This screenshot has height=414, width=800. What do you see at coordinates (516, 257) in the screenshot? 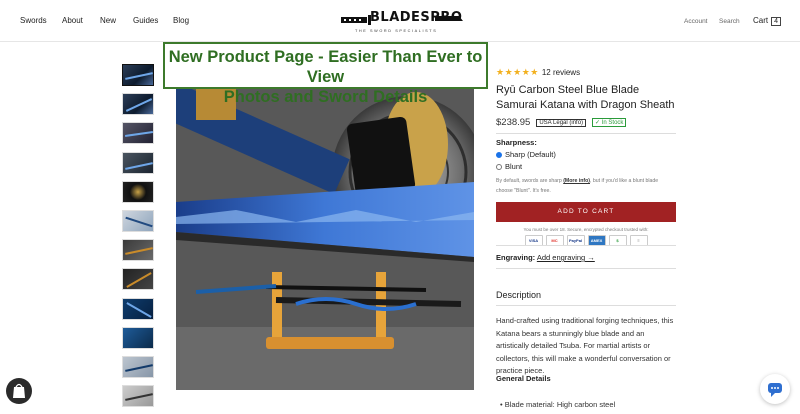
I see `engraving-label: Engraving:` at bounding box center [516, 257].